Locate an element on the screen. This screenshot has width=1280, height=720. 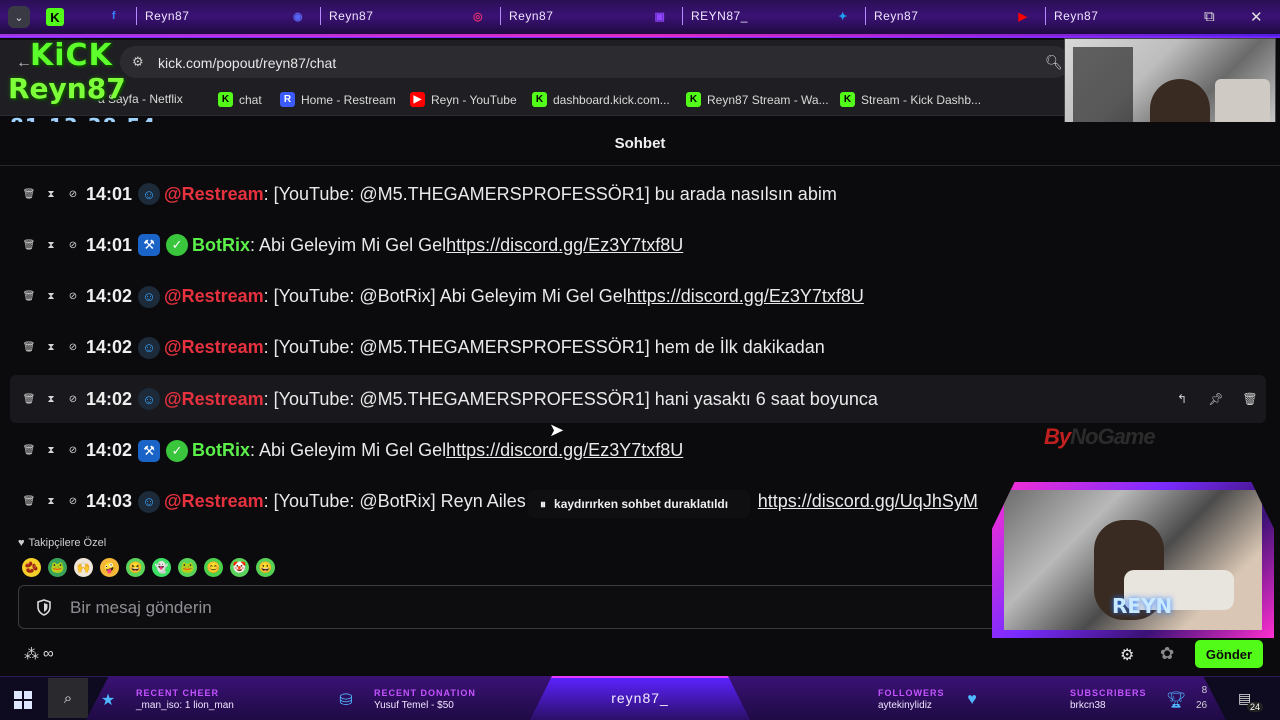
pause-icon: ⏸ is located at coordinates (543, 503).